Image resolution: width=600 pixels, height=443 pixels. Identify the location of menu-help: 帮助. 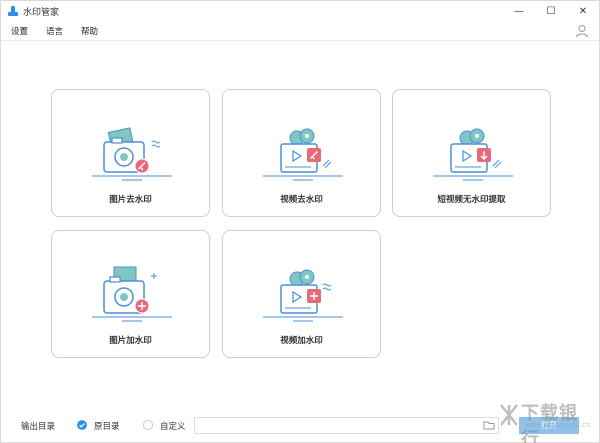
(89, 31).